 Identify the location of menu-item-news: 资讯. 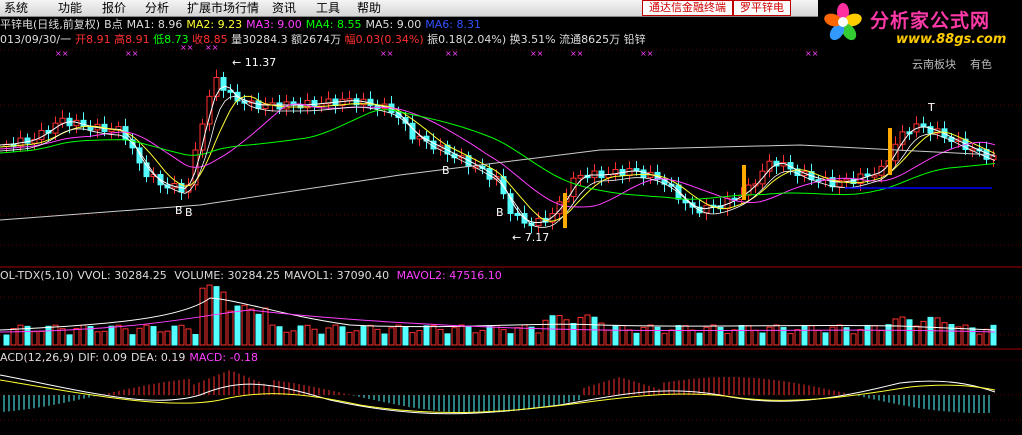
(284, 8).